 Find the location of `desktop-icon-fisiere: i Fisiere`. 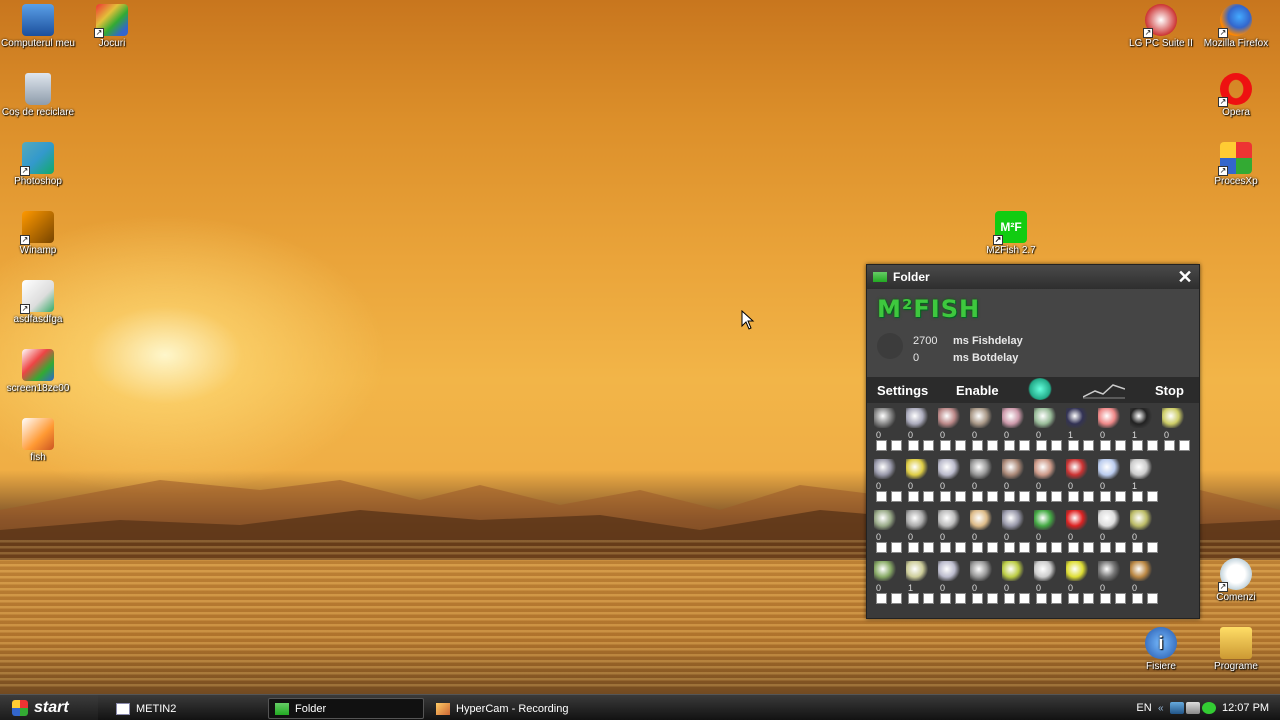

desktop-icon-fisiere: i Fisiere is located at coordinates (1161, 649).